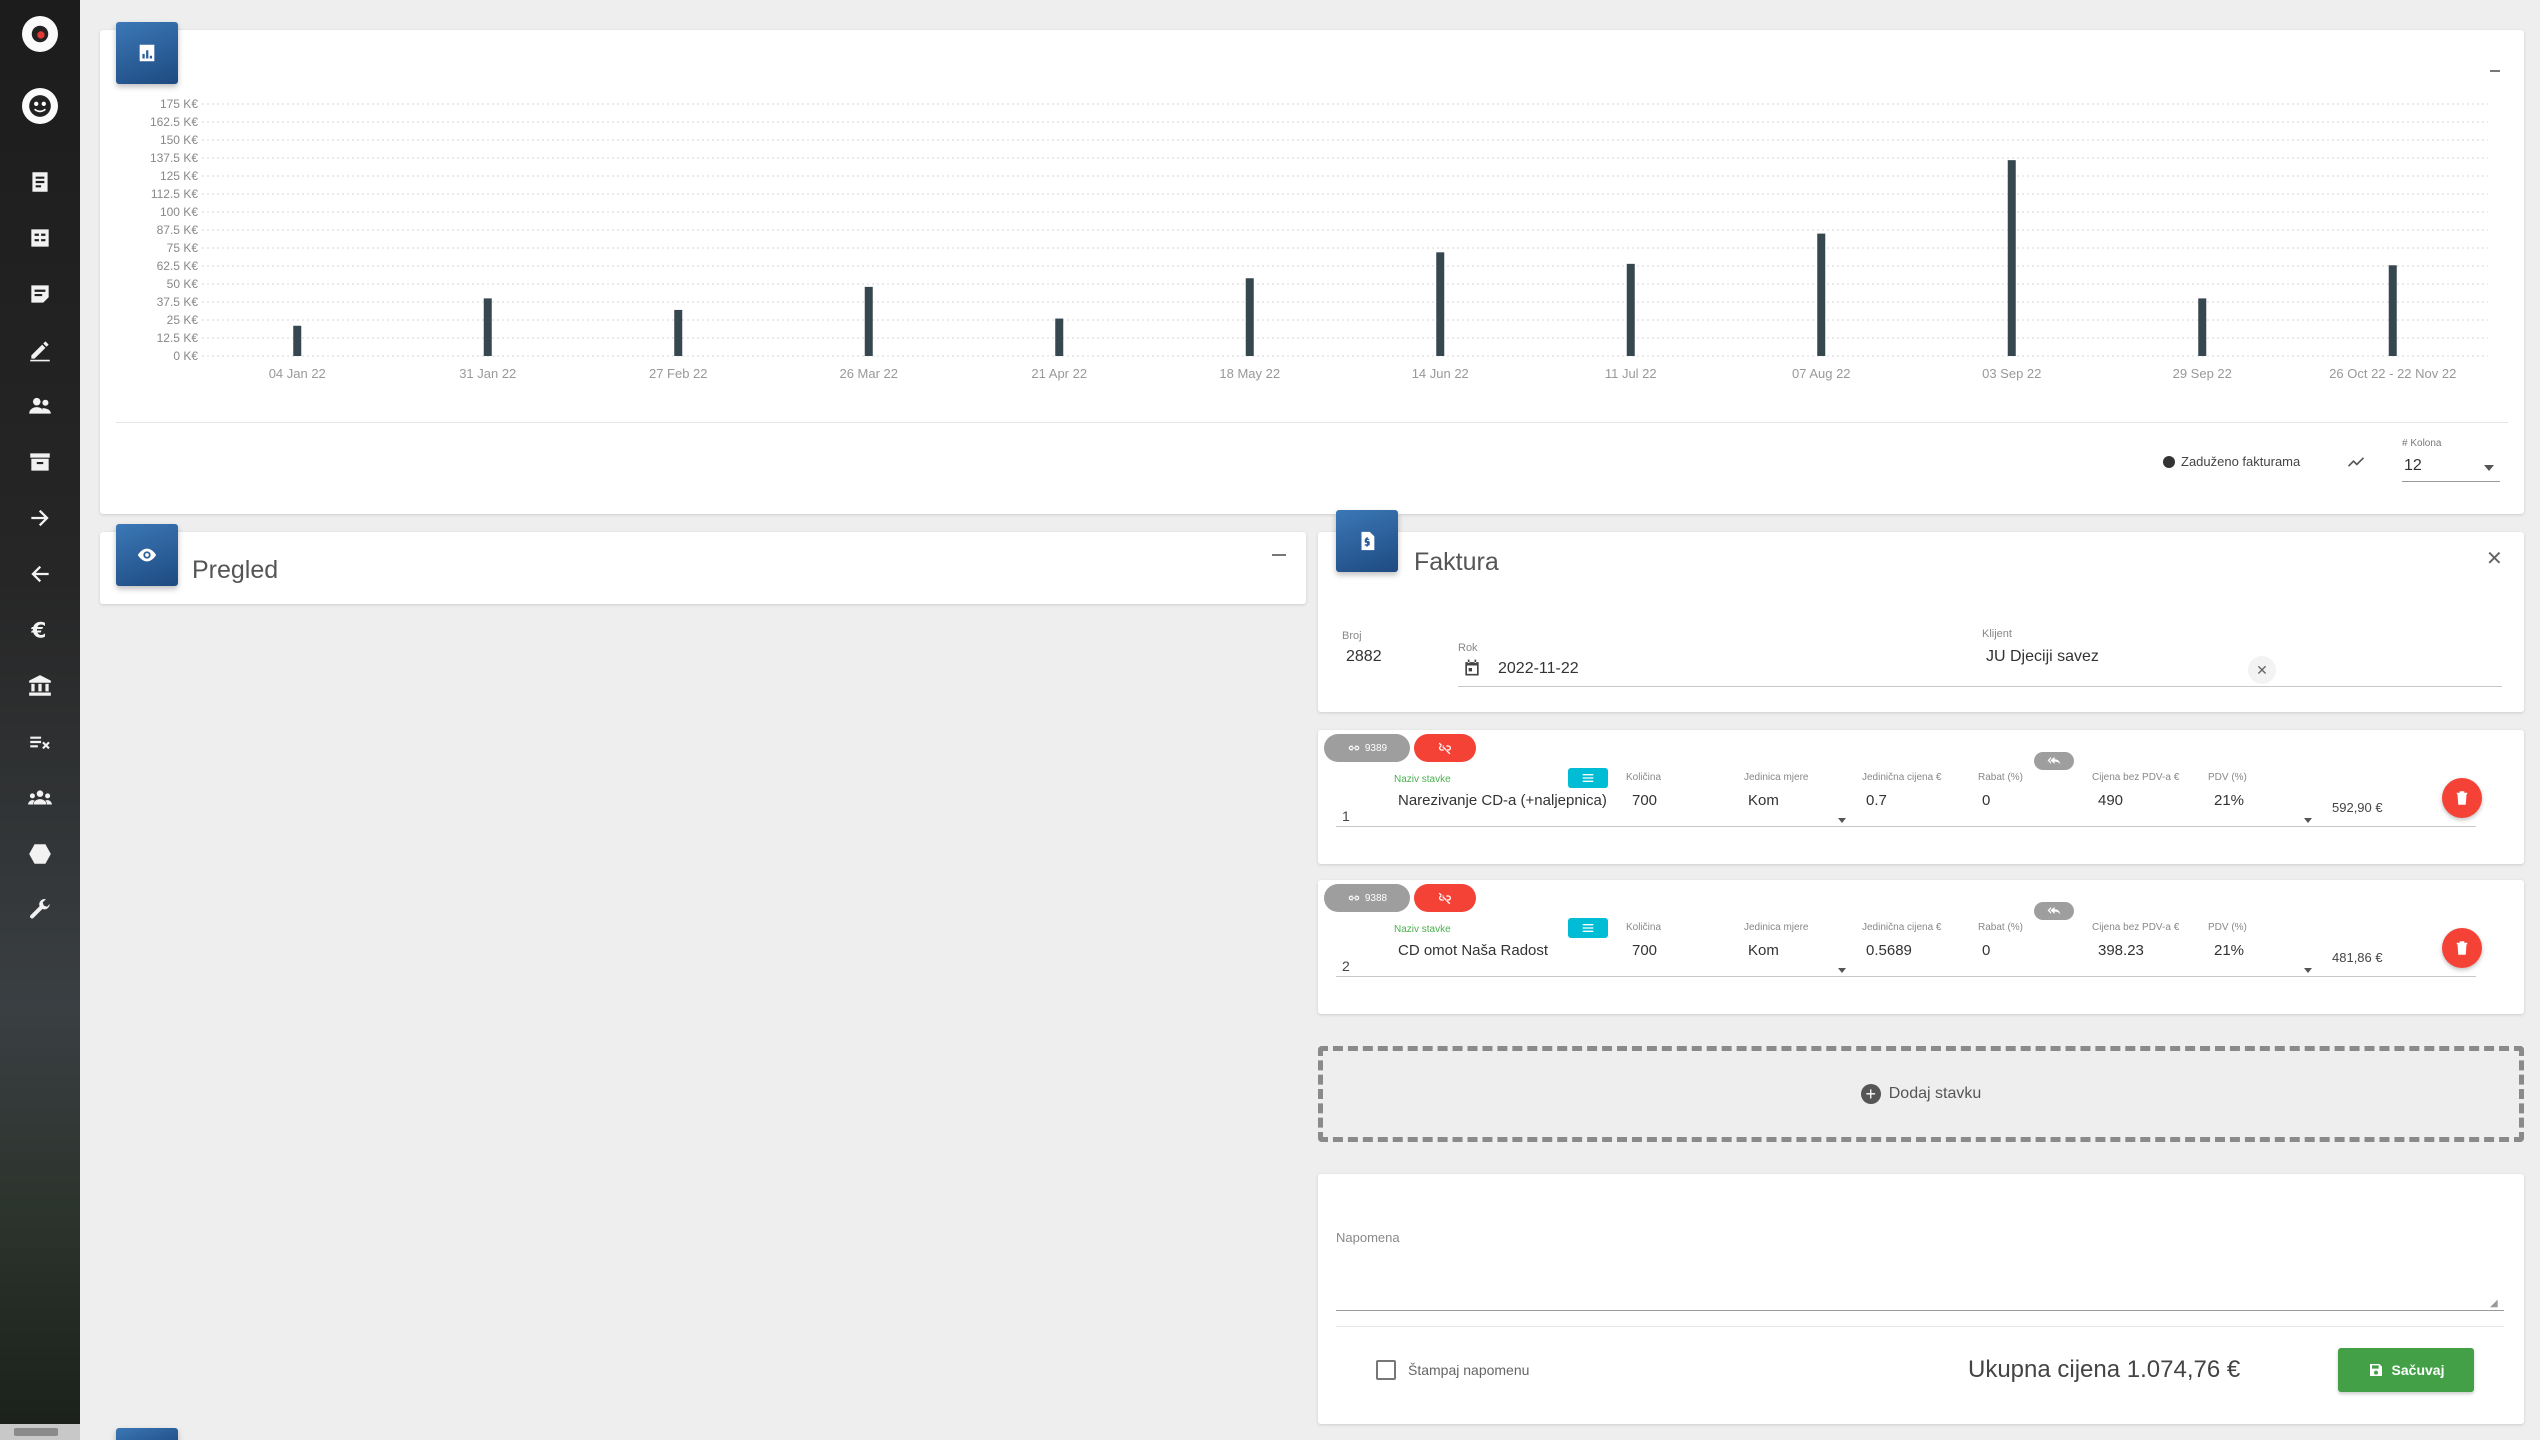 Image resolution: width=2540 pixels, height=1440 pixels. Describe the element at coordinates (1776, 927) in the screenshot. I see `jedinica-label: Jedinica mjere` at that location.